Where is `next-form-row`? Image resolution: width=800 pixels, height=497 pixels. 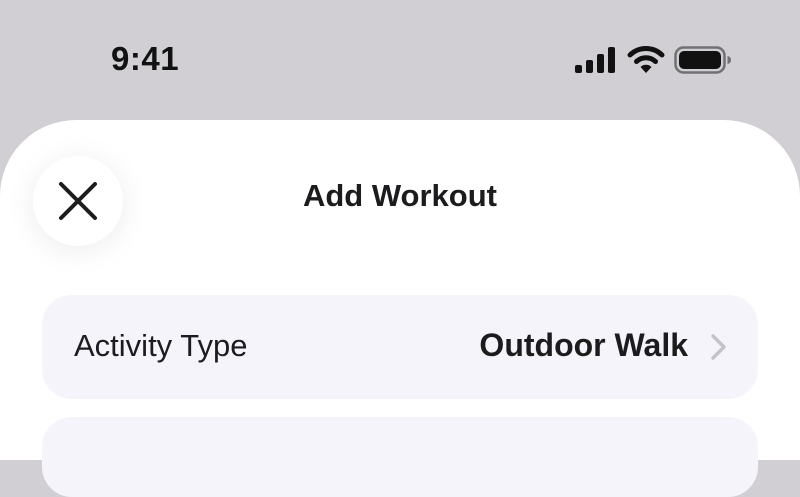 next-form-row is located at coordinates (400, 457).